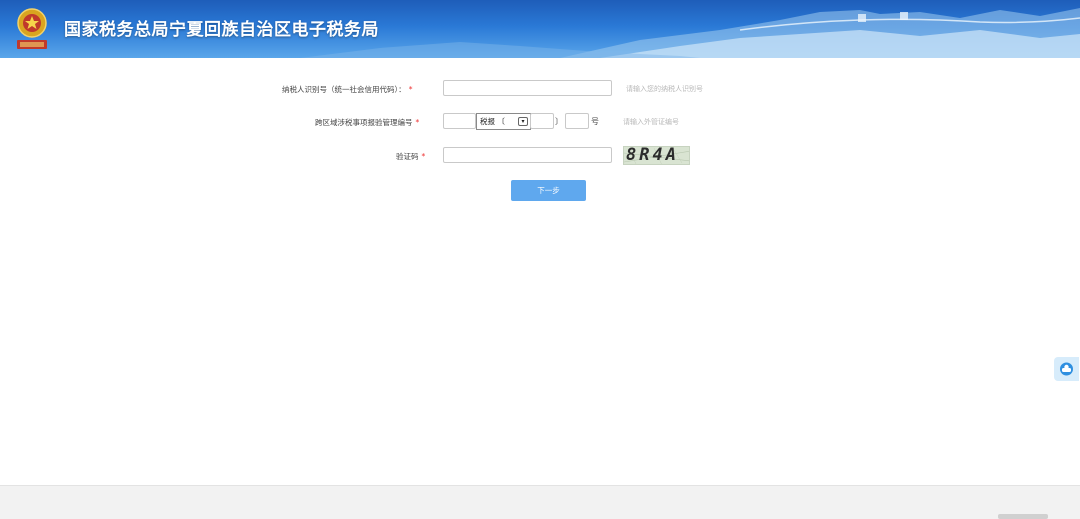  What do you see at coordinates (459, 121) in the screenshot?
I see `cross-region-prefix-input` at bounding box center [459, 121].